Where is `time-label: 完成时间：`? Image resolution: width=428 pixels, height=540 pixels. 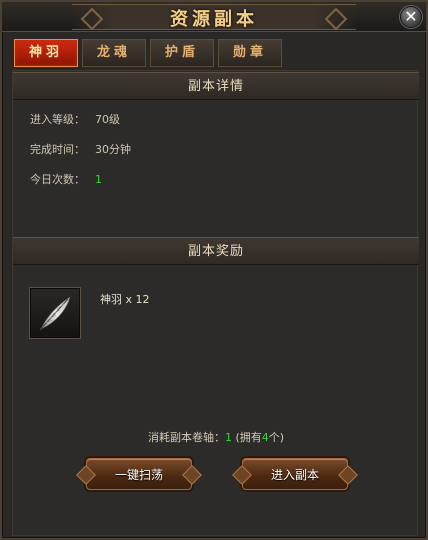 time-label: 完成时间： is located at coordinates (57, 149).